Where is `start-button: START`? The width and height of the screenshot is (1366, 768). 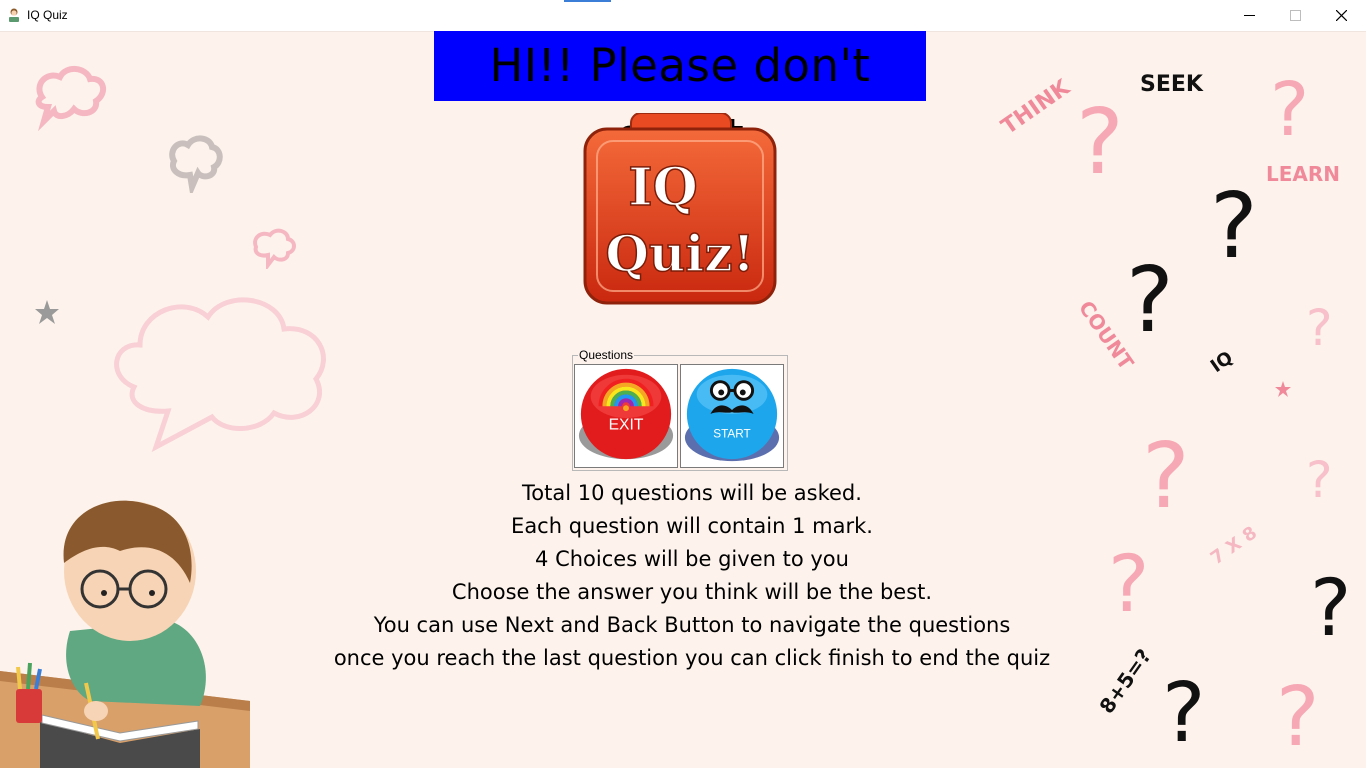 start-button: START is located at coordinates (732, 416).